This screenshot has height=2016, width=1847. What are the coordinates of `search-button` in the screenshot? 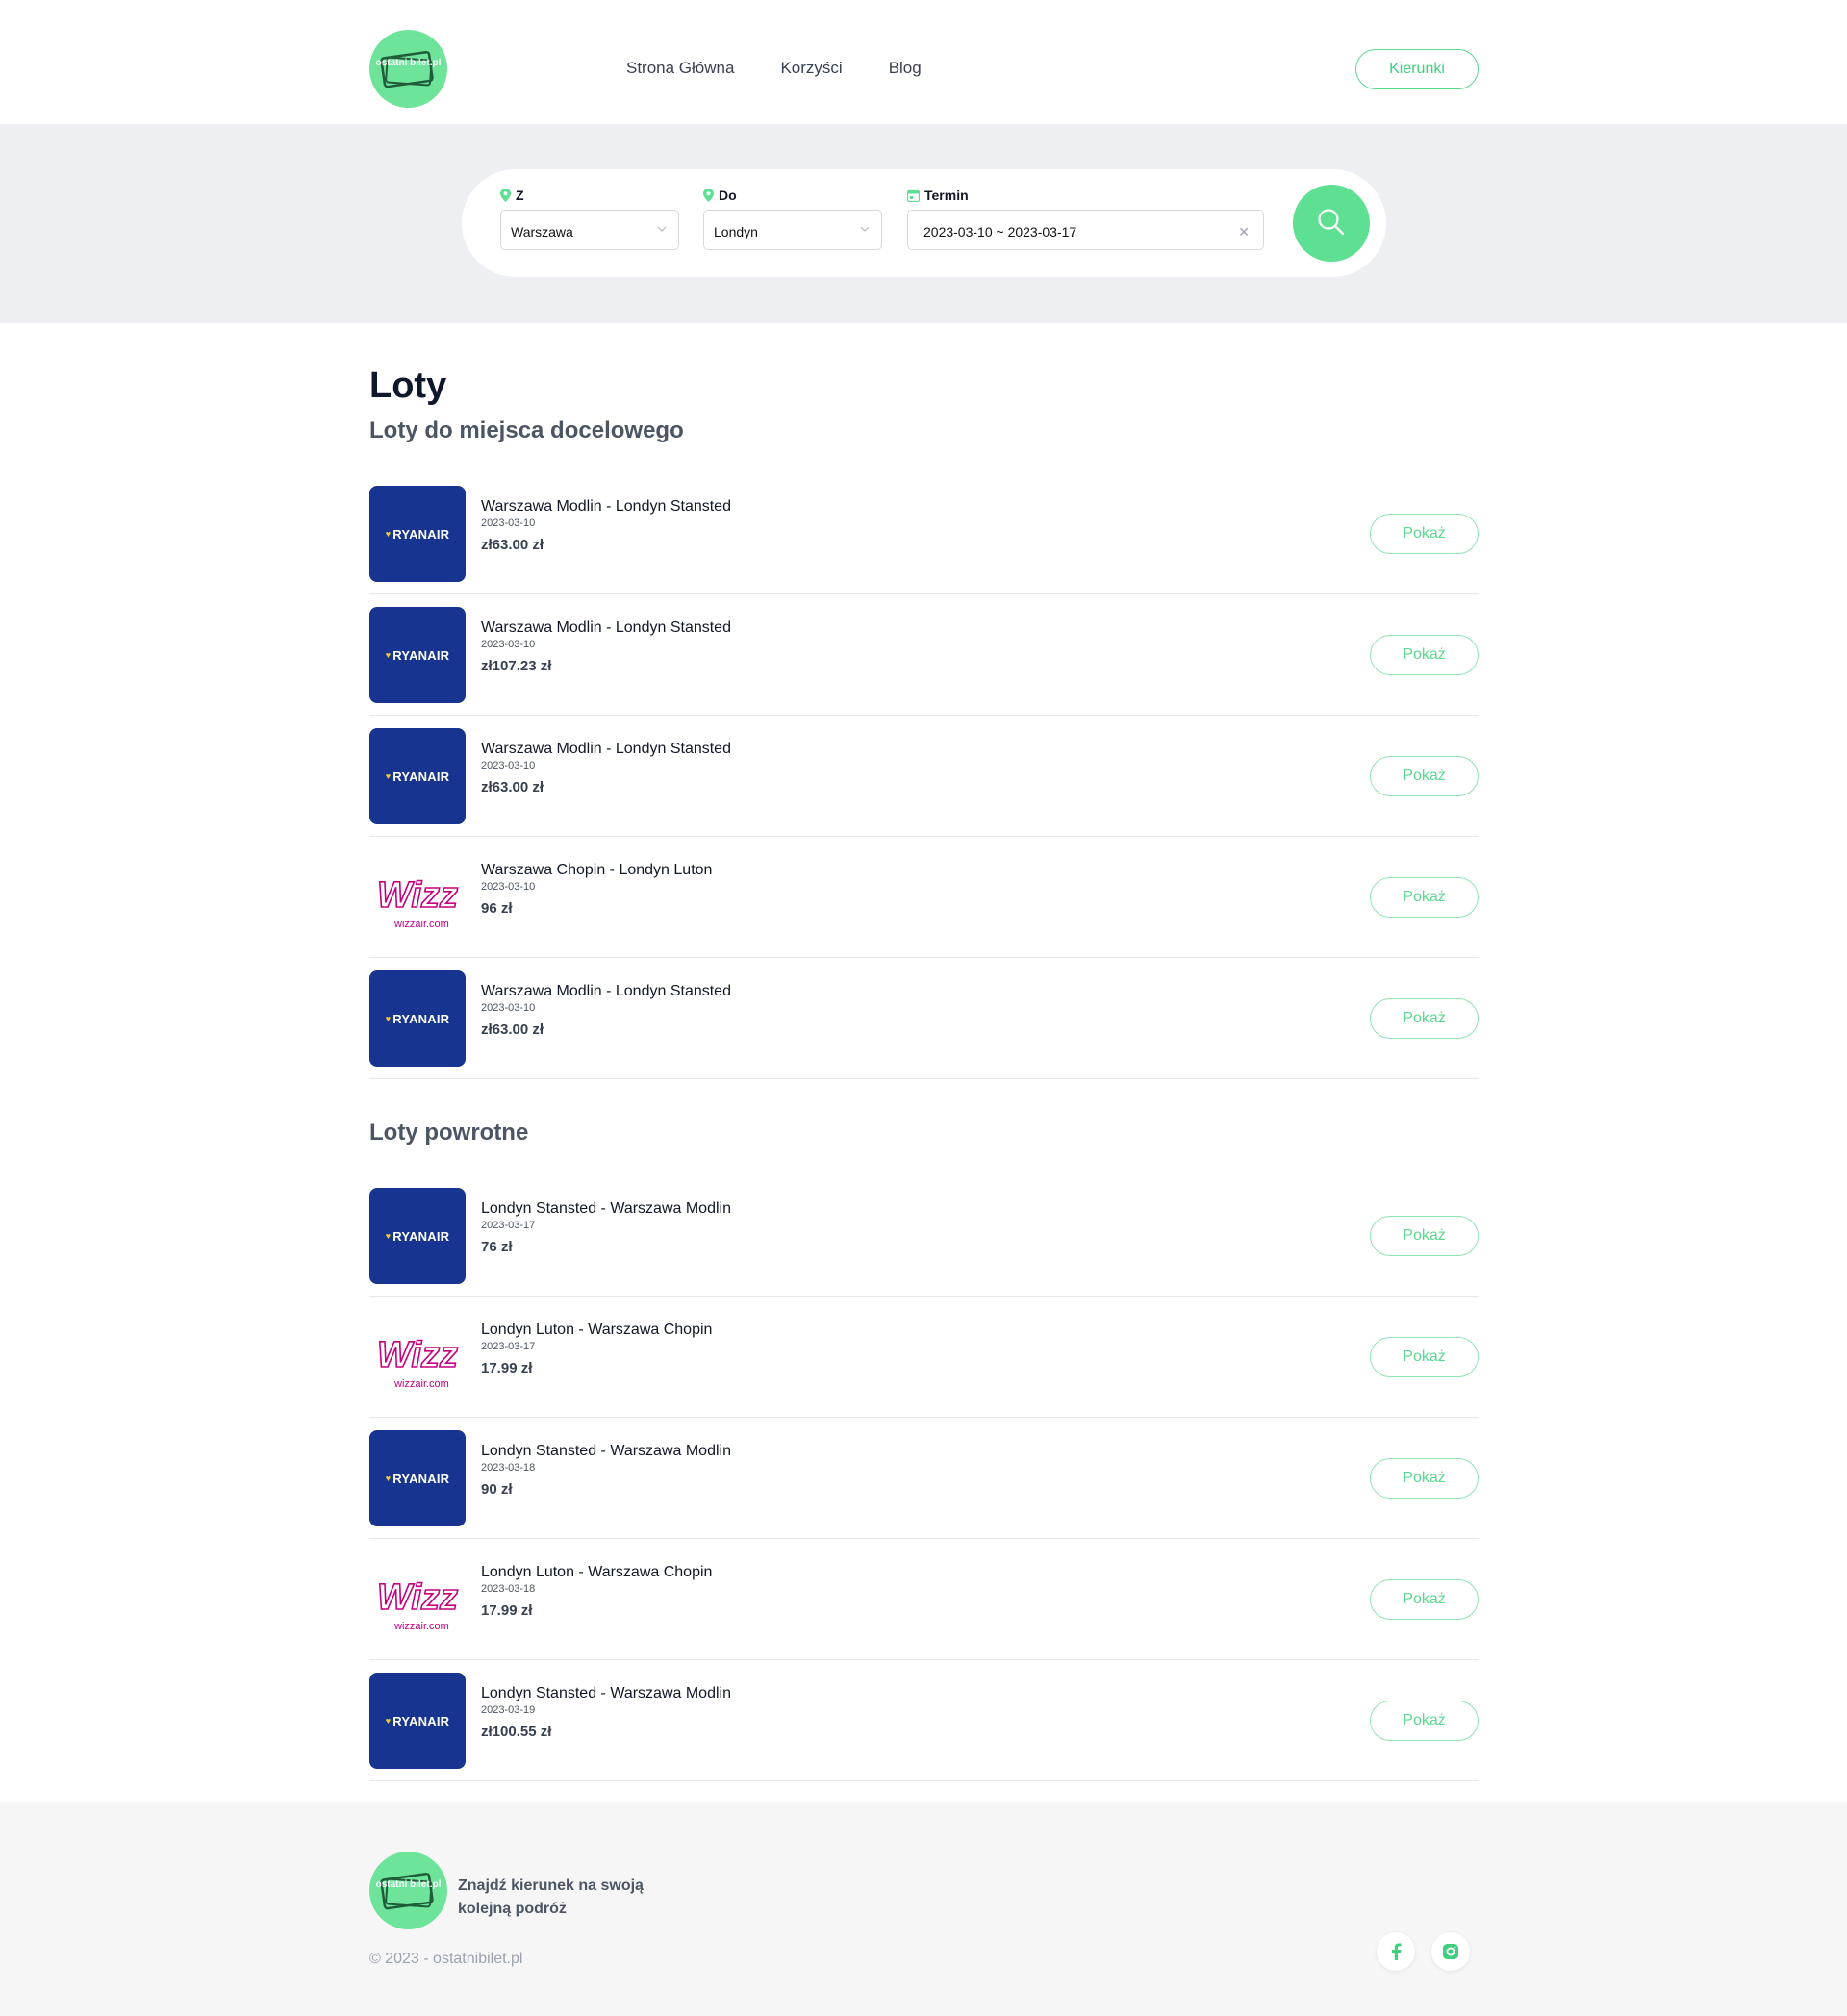 It's located at (1332, 224).